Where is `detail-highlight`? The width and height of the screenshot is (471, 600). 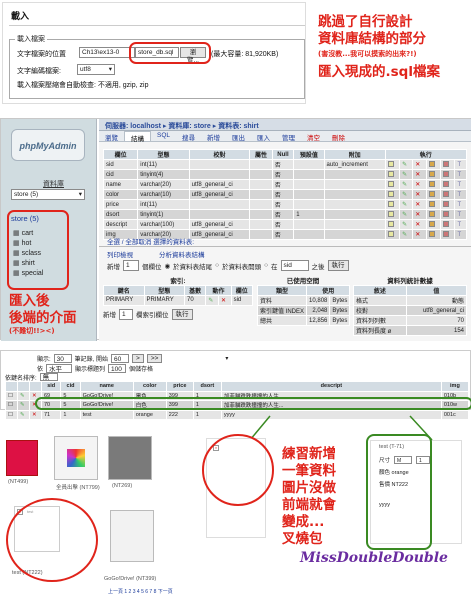 detail-highlight is located at coordinates (399, 492).